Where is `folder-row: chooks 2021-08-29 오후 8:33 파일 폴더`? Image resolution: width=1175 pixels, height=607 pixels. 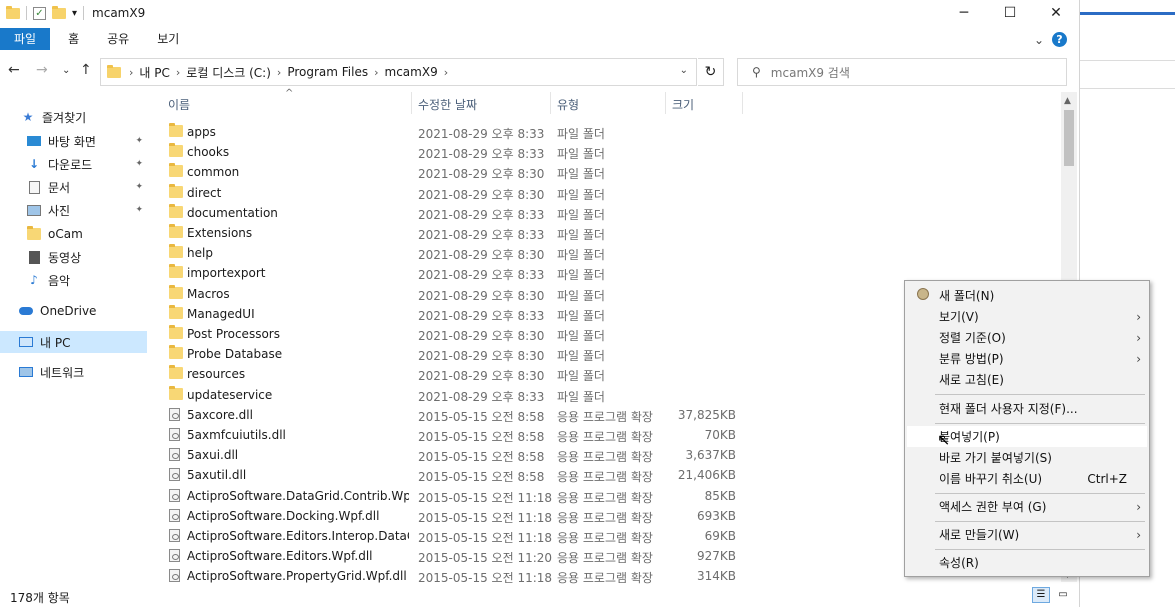 folder-row: chooks 2021-08-29 오후 8:33 파일 폴더 is located at coordinates (610, 152).